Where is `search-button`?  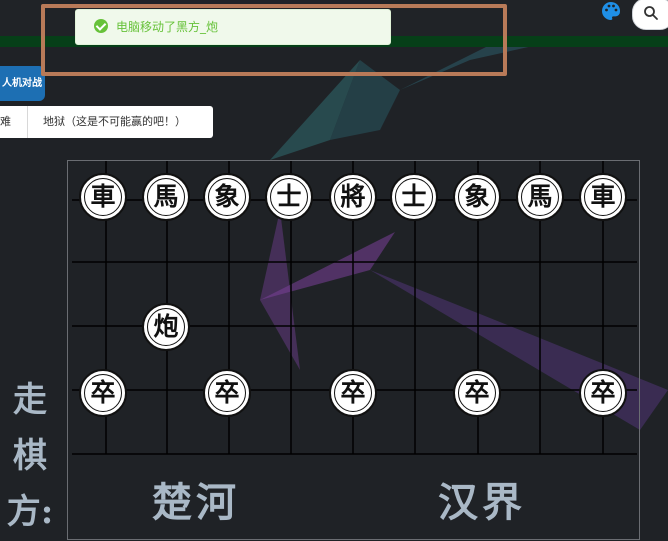
search-button is located at coordinates (650, 15).